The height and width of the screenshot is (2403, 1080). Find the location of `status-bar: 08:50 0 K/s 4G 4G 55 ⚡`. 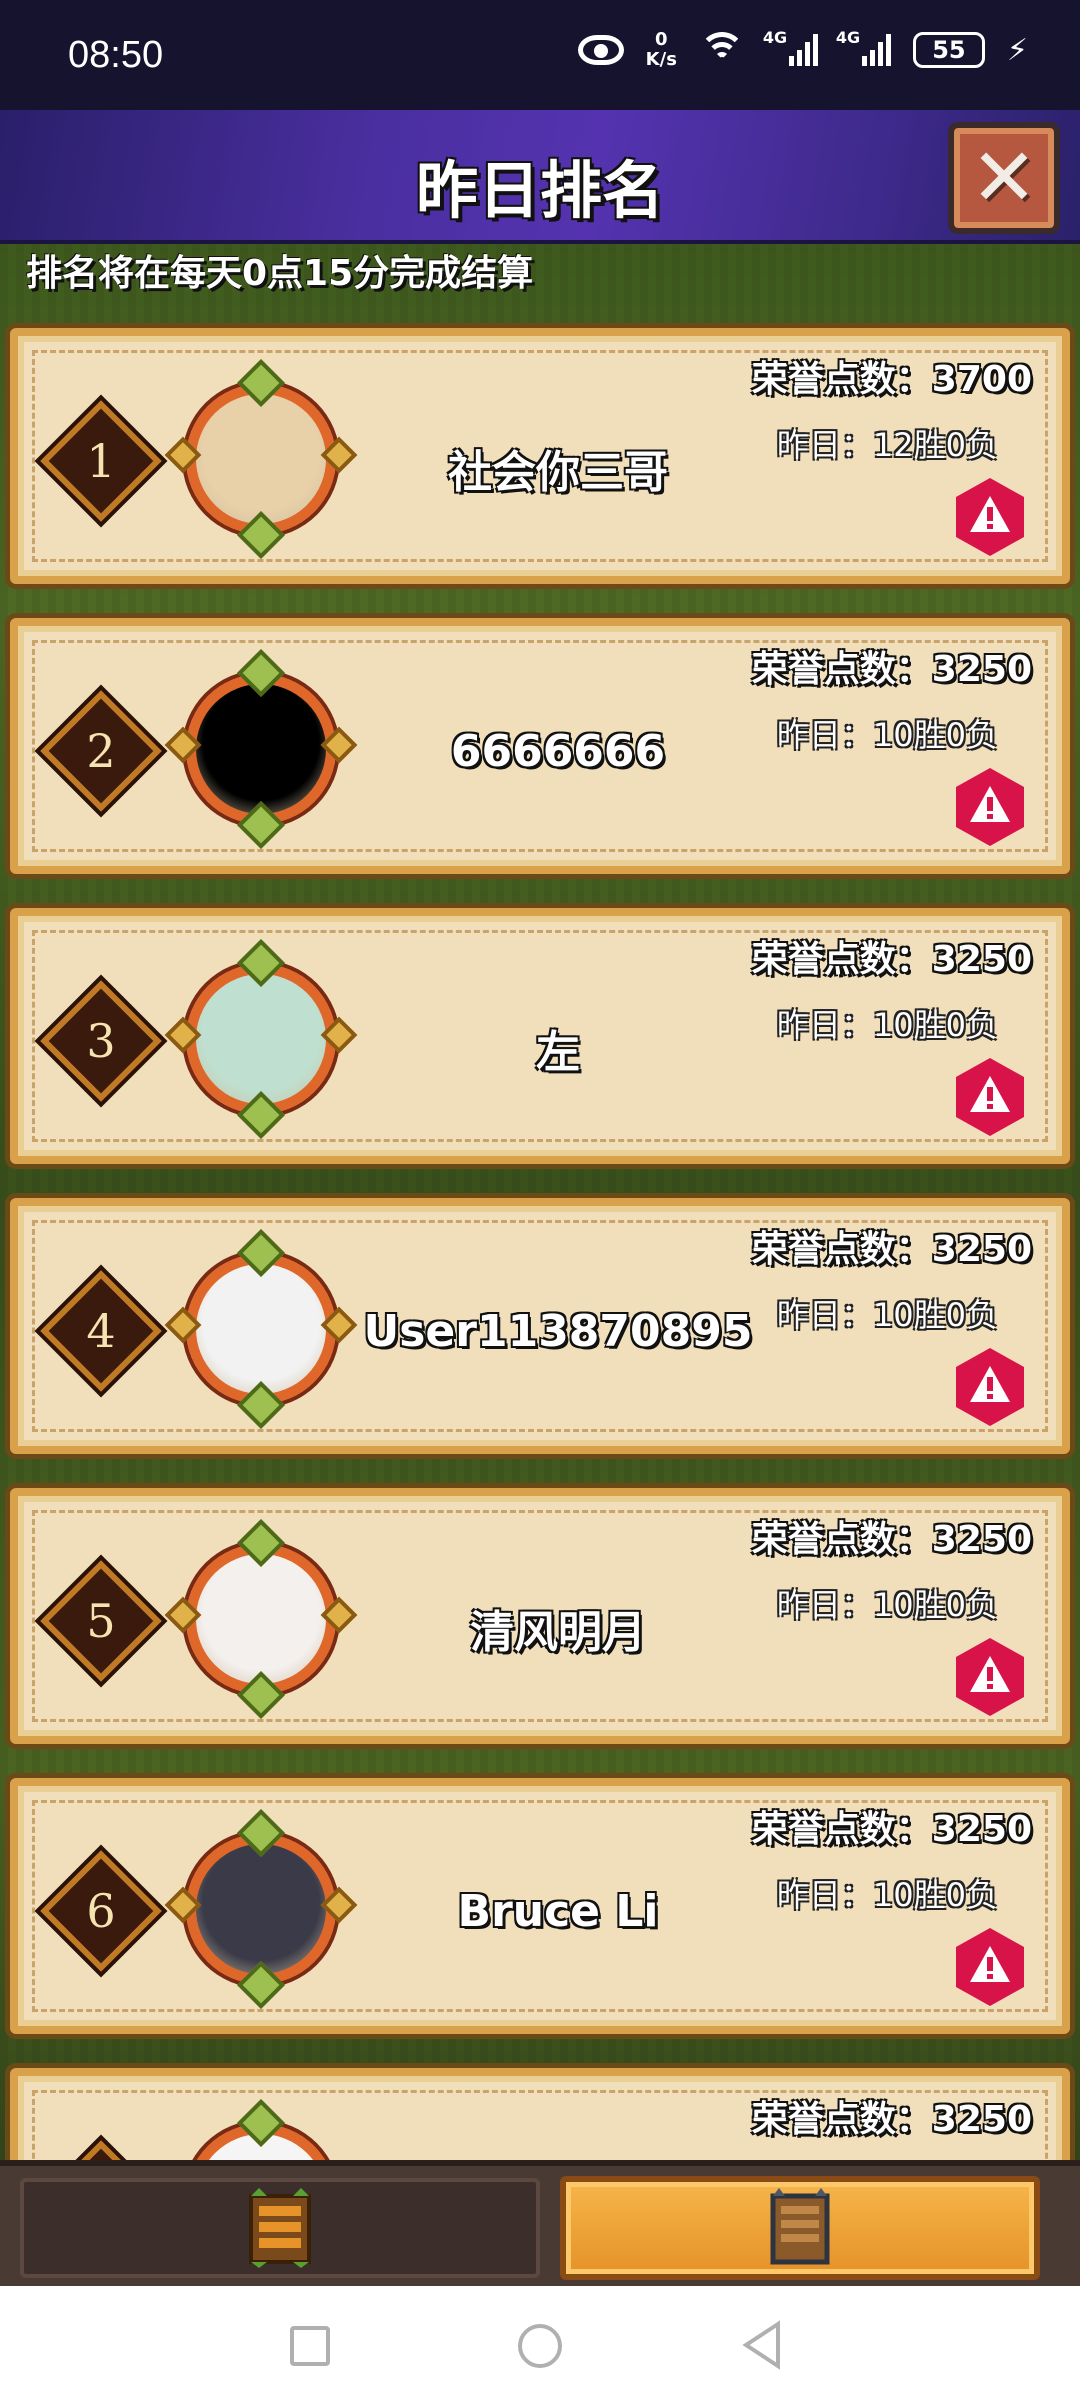

status-bar: 08:50 0 K/s 4G 4G 55 ⚡ is located at coordinates (540, 55).